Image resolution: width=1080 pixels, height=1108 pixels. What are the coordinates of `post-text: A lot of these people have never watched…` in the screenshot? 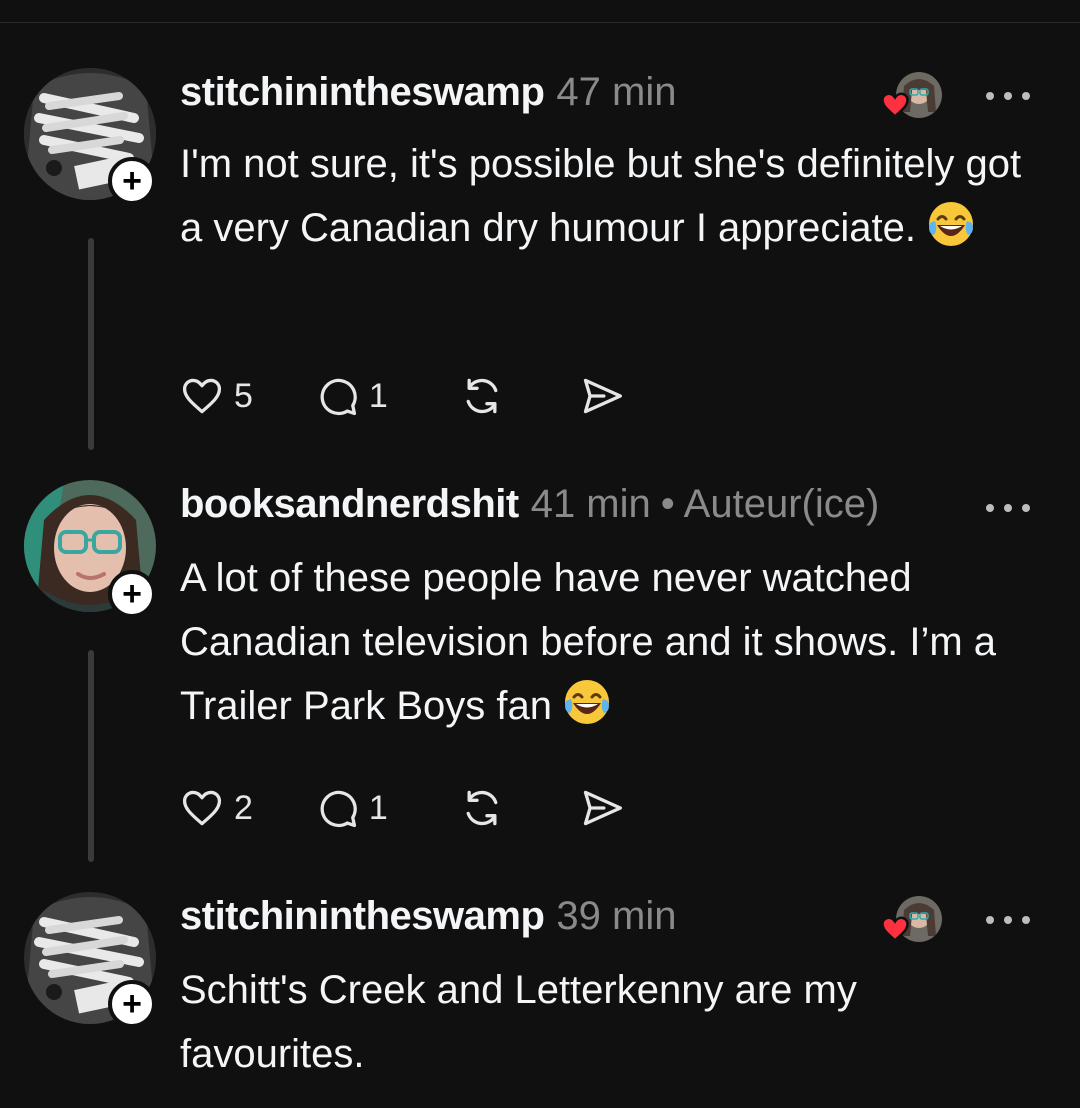 It's located at (615, 642).